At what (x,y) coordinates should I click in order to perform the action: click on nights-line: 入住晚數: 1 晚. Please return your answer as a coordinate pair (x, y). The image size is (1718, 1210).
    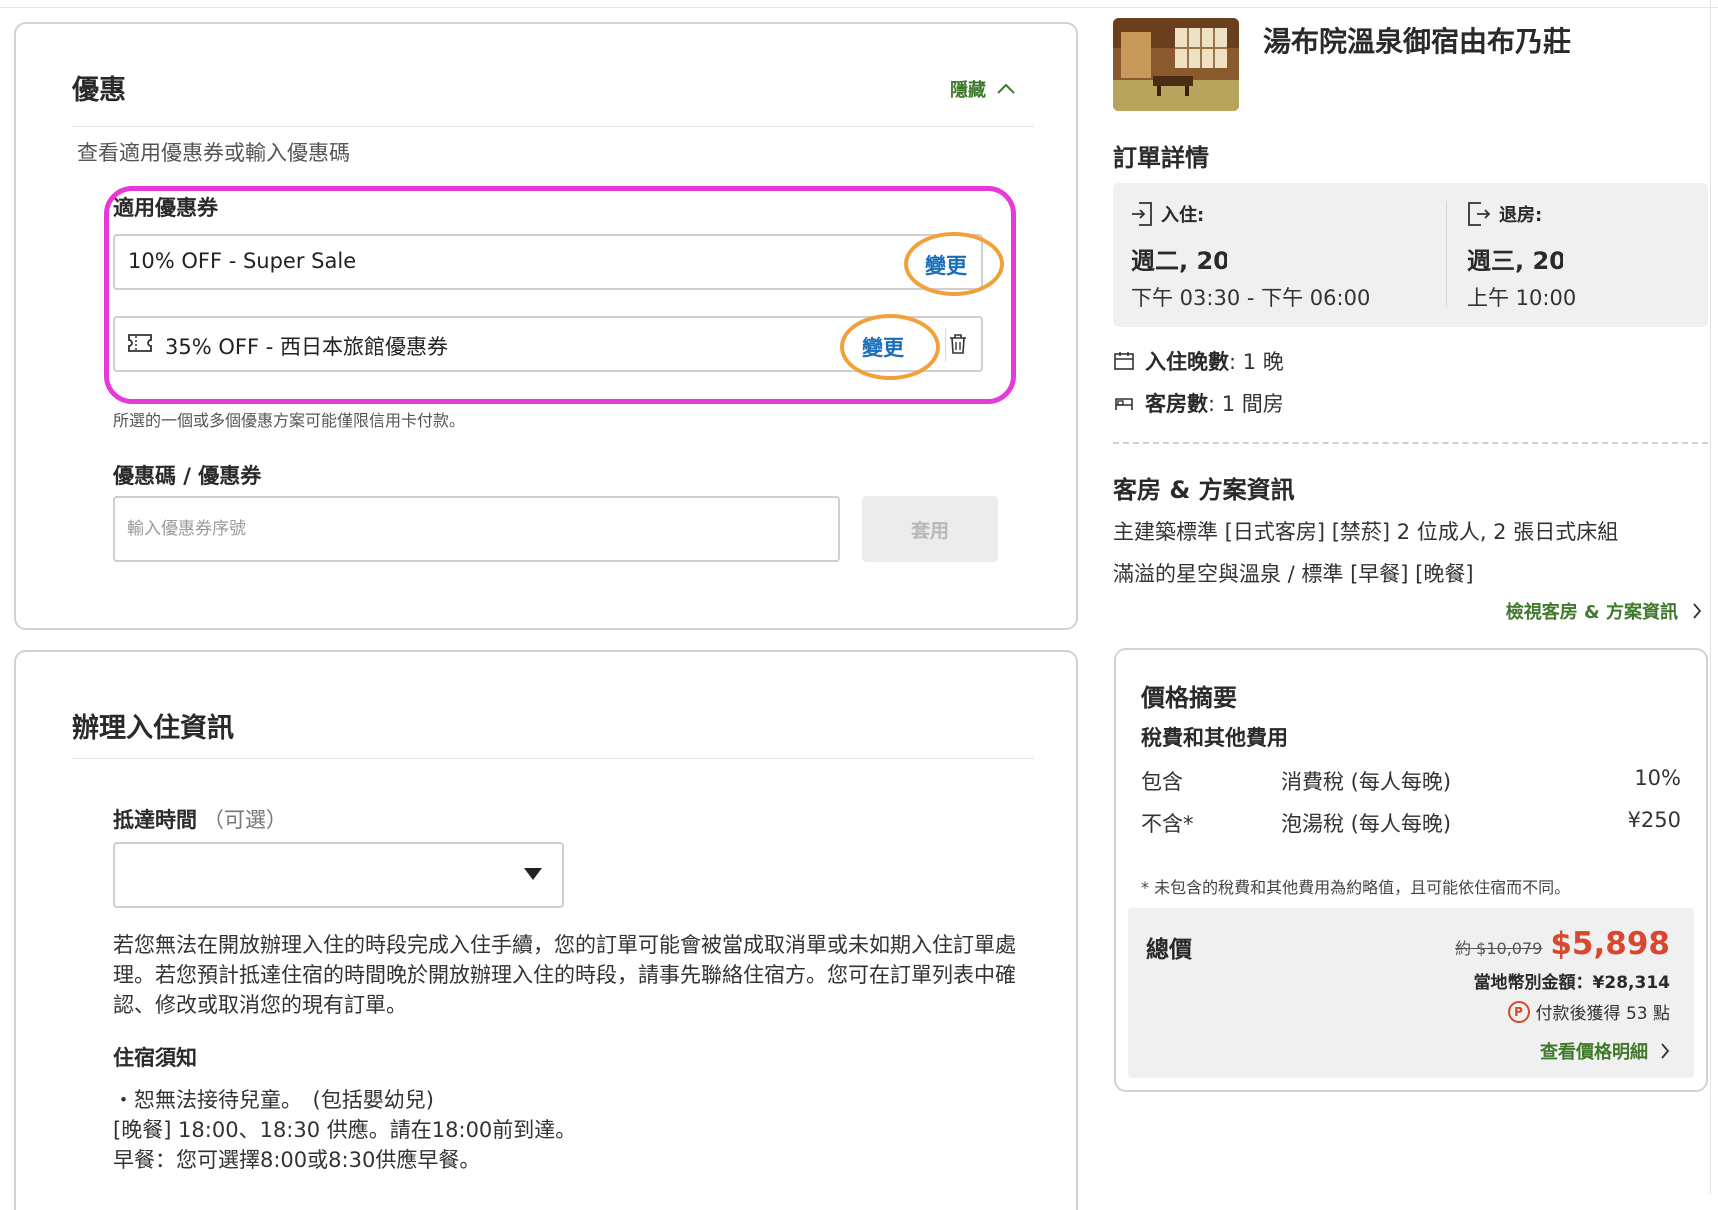
    Looking at the image, I should click on (1198, 361).